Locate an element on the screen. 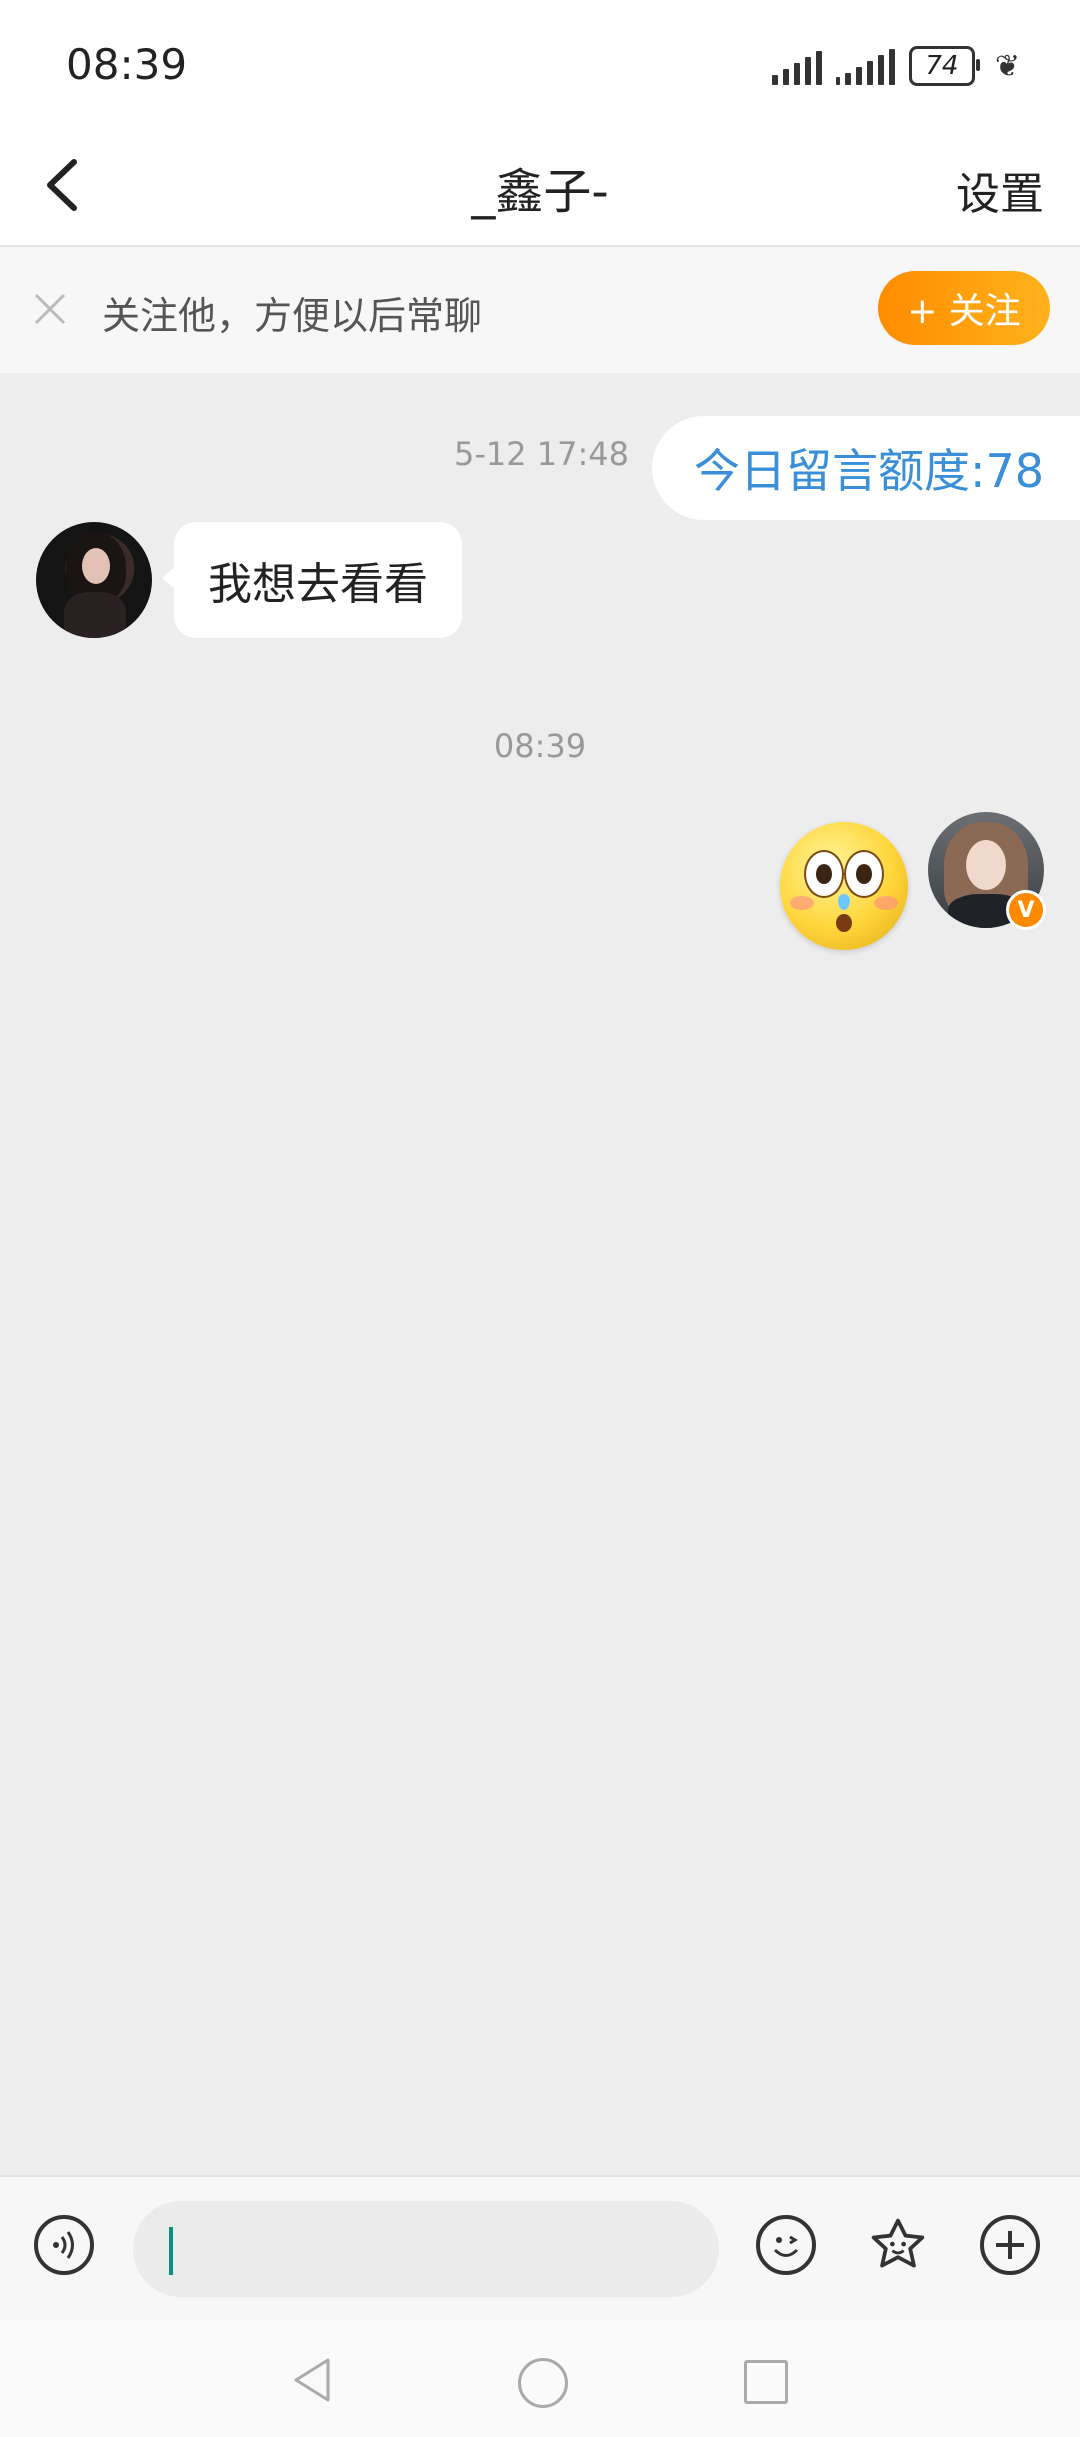 This screenshot has height=2437, width=1080. message-timestamp: 5-12 17:48 is located at coordinates (542, 454).